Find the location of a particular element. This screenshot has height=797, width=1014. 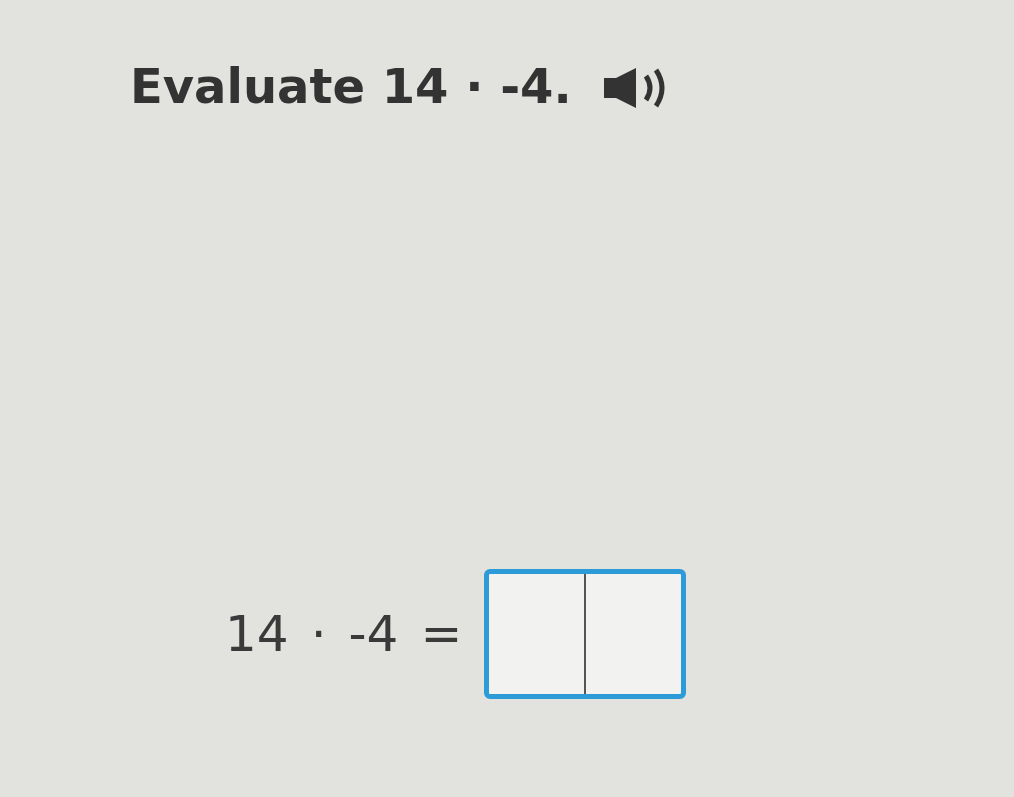

equation-term: 14 is located at coordinates (257, 634).